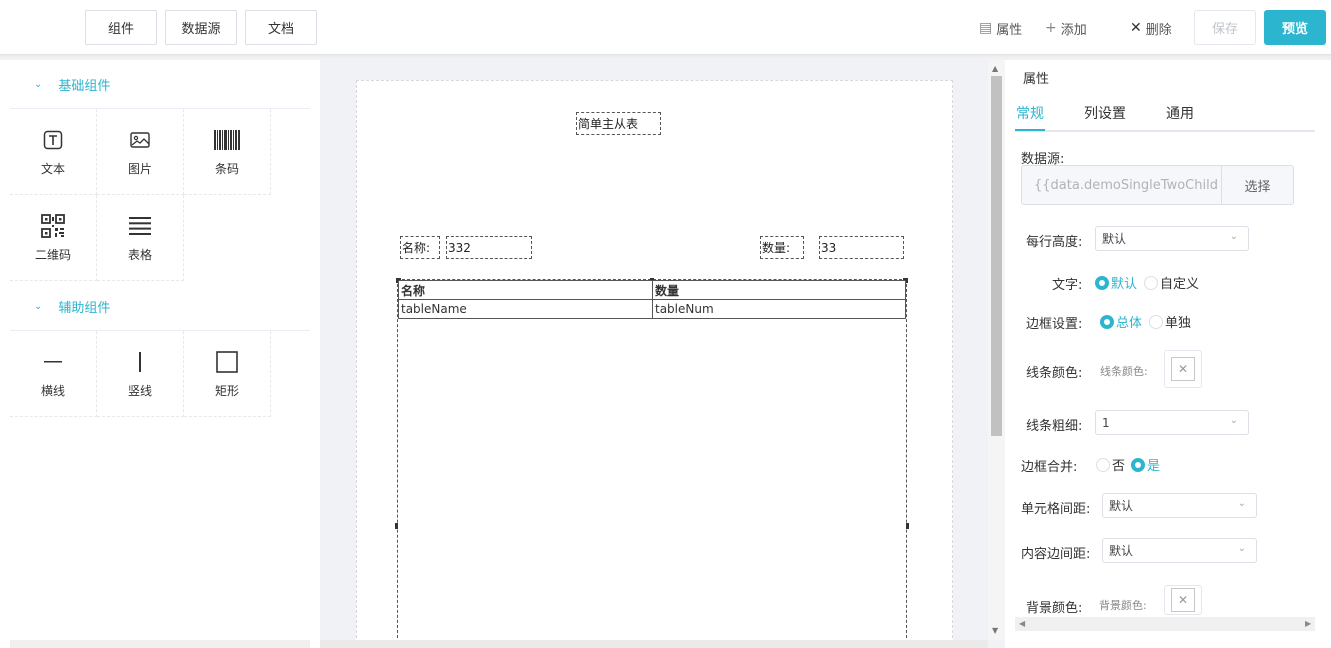 This screenshot has height=648, width=1331. What do you see at coordinates (52, 169) in the screenshot?
I see `component-label: 文本` at bounding box center [52, 169].